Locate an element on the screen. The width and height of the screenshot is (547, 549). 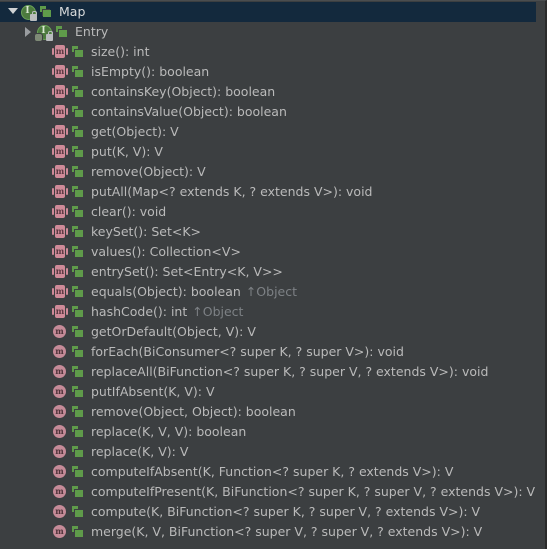
tree-row-label: Map is located at coordinates (72, 11).